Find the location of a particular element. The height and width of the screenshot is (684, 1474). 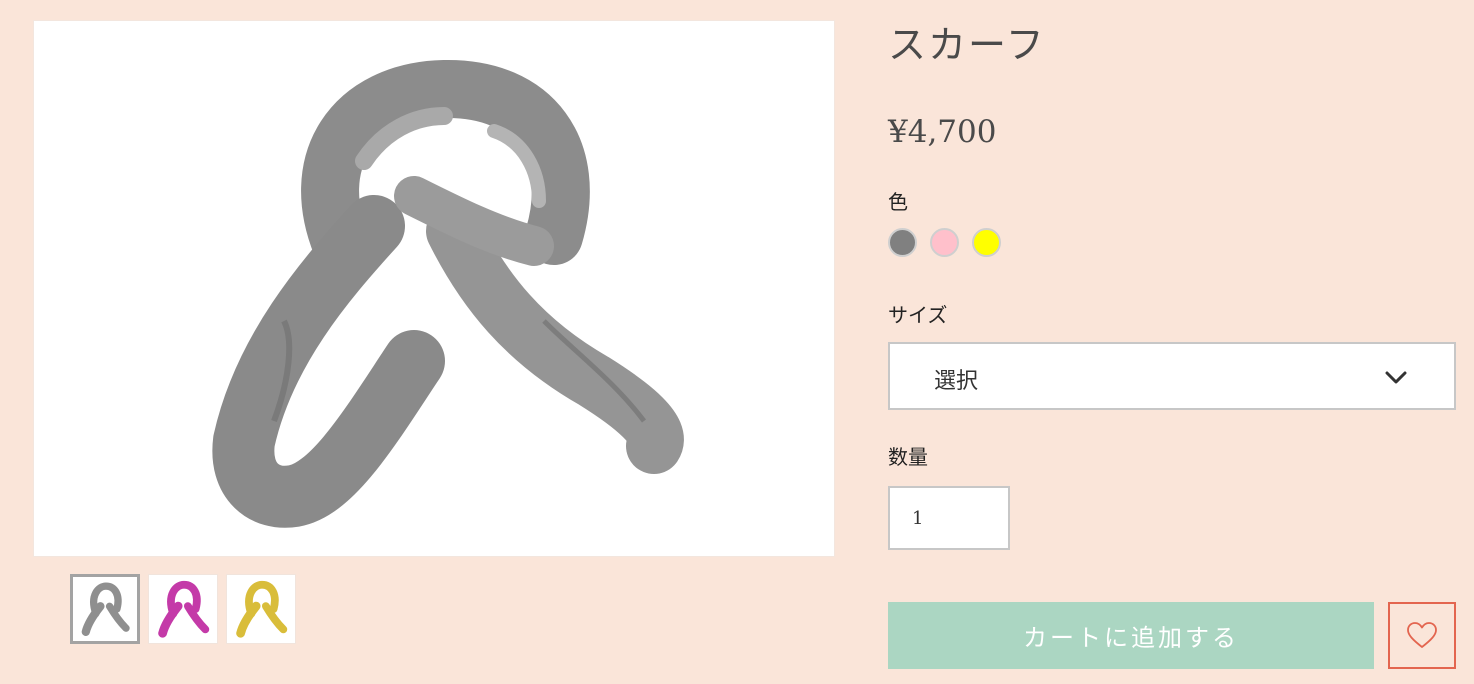

gray-scarf-thumbnail is located at coordinates (105, 609).